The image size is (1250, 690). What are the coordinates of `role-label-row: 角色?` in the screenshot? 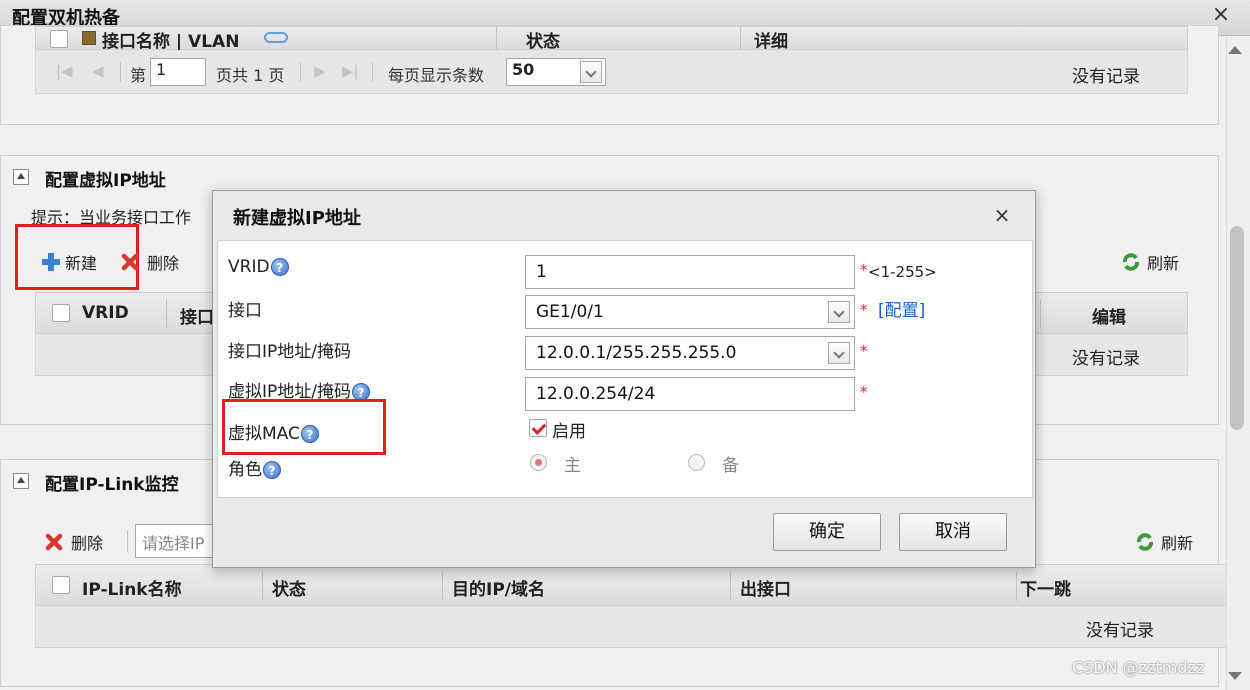 It's located at (254, 467).